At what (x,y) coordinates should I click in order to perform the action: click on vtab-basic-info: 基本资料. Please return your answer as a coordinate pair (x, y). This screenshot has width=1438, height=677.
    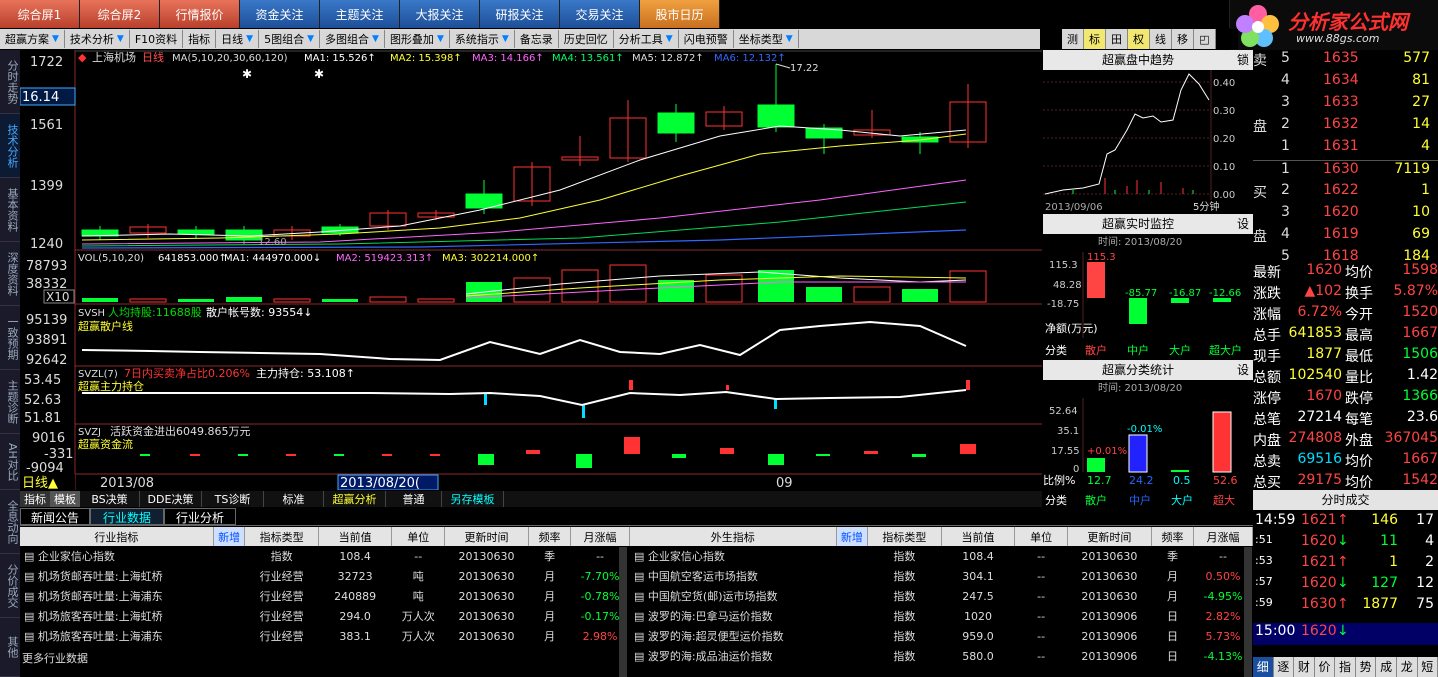
    Looking at the image, I should click on (10, 210).